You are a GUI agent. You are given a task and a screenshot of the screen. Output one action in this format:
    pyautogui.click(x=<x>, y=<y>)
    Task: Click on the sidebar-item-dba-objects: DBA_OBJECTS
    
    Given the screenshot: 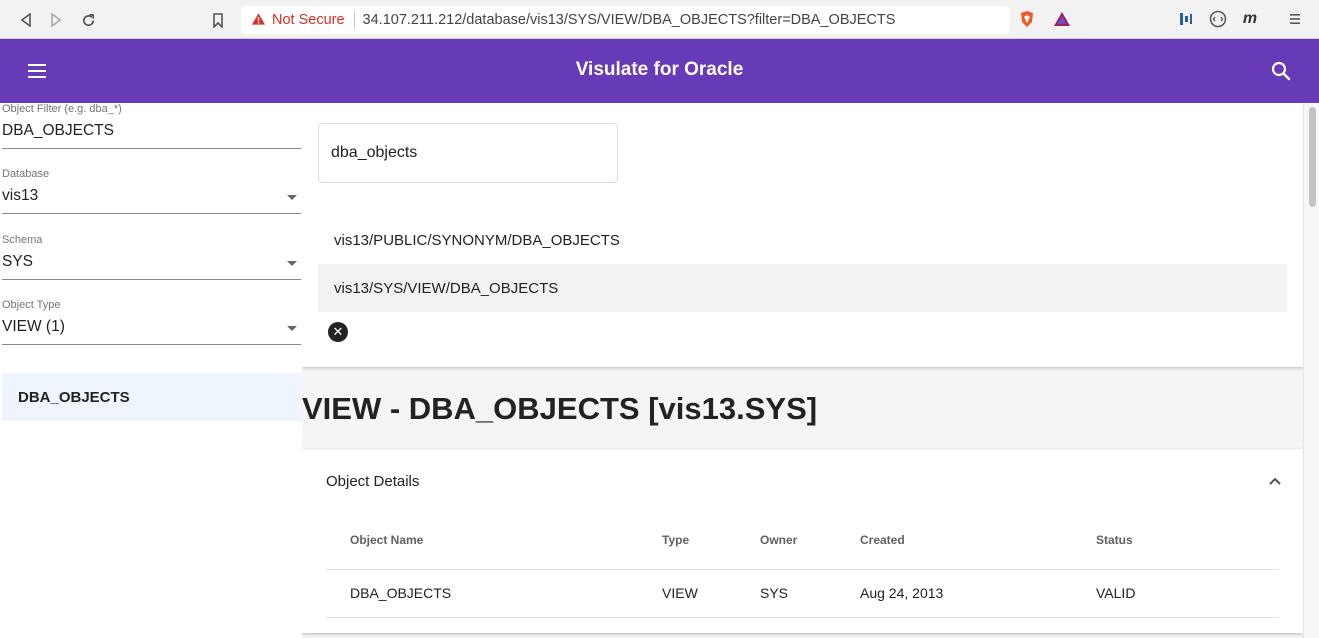 What is the action you would take?
    pyautogui.click(x=152, y=397)
    